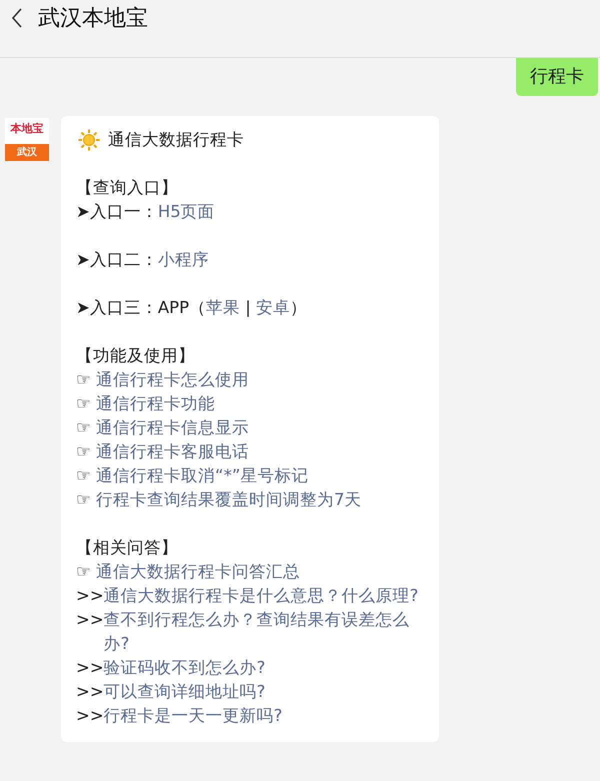 The height and width of the screenshot is (781, 600). What do you see at coordinates (264, 632) in the screenshot?
I see `link: 查不到行程怎么办？查询结果有误差怎么办?` at bounding box center [264, 632].